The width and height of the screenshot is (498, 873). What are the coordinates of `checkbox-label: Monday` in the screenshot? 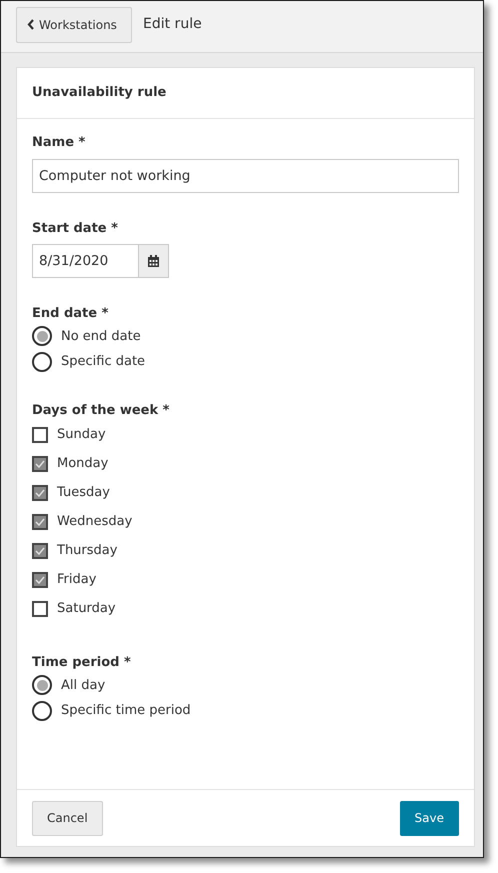 It's located at (82, 464).